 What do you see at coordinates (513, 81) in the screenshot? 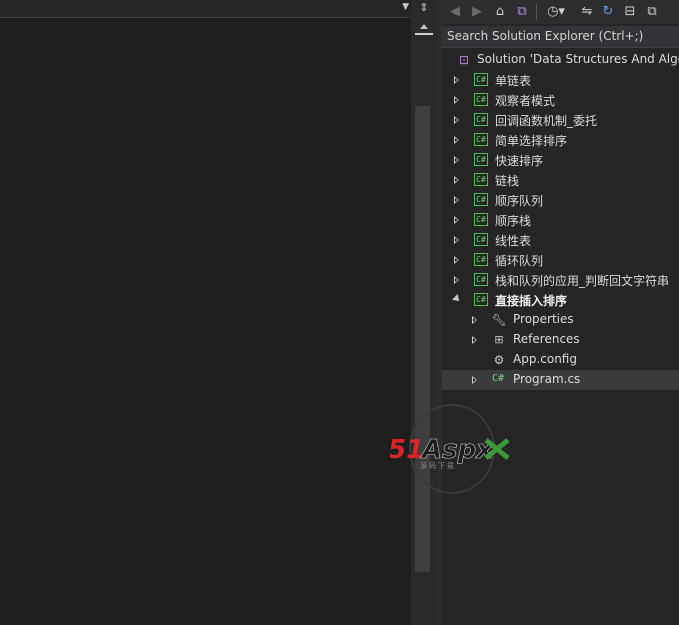
I see `project-label: 单链表` at bounding box center [513, 81].